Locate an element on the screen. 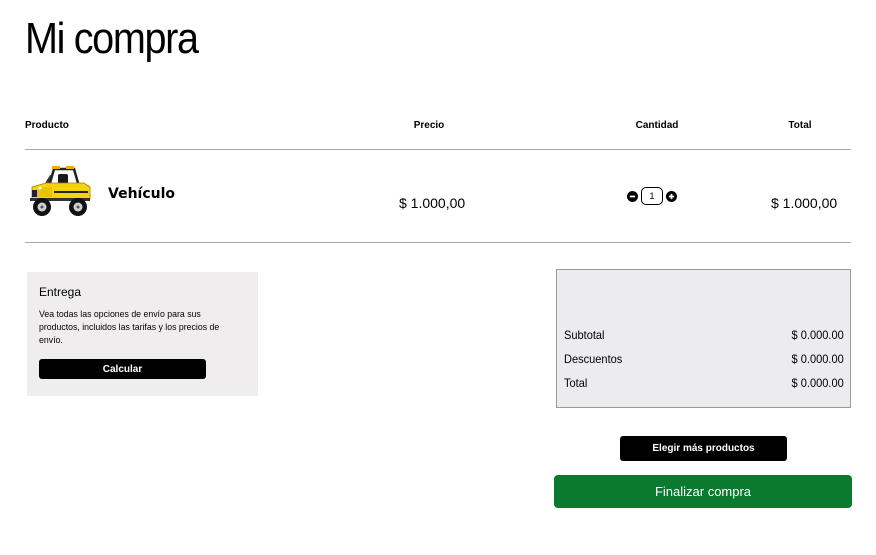 The height and width of the screenshot is (555, 876). header-product: Producto is located at coordinates (47, 125).